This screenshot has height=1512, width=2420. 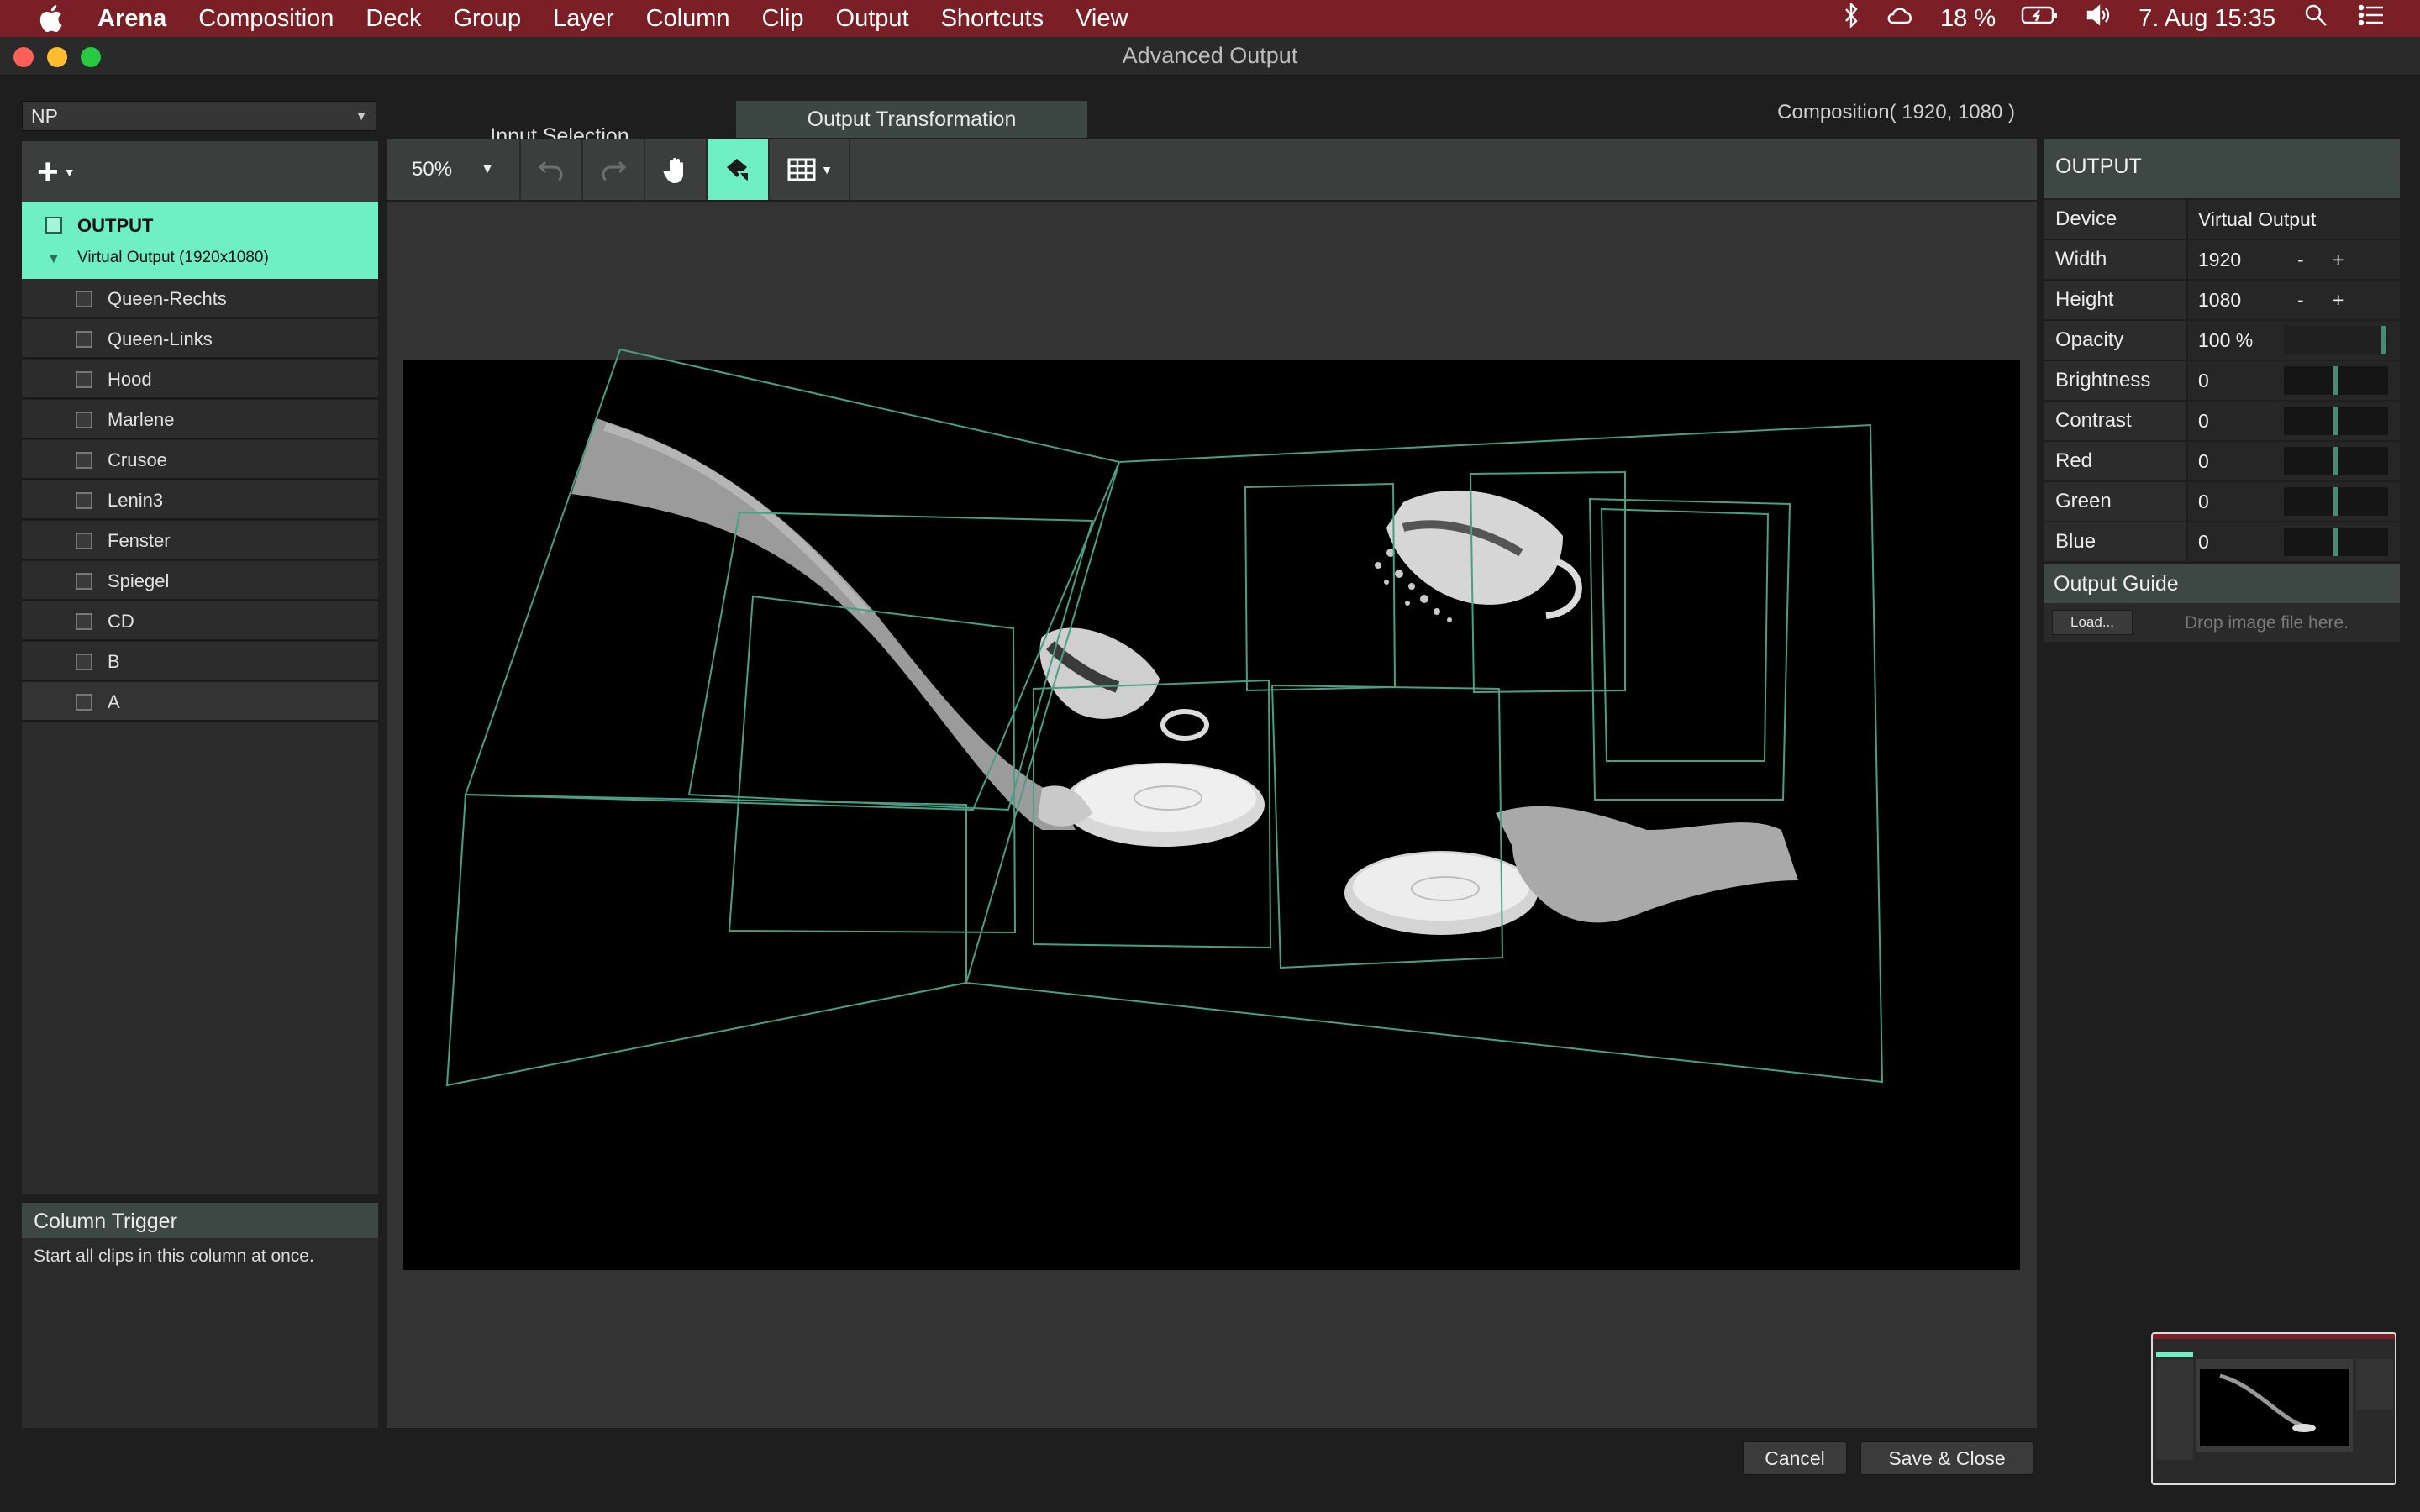 What do you see at coordinates (131, 19) in the screenshot?
I see `menu-app-arena: Arena` at bounding box center [131, 19].